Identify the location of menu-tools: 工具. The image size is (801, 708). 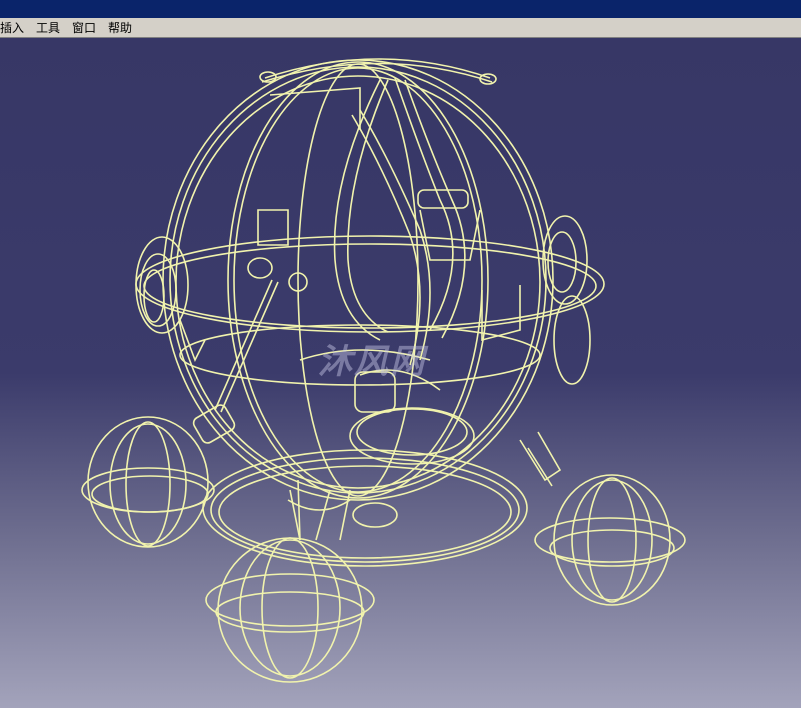
(48, 28).